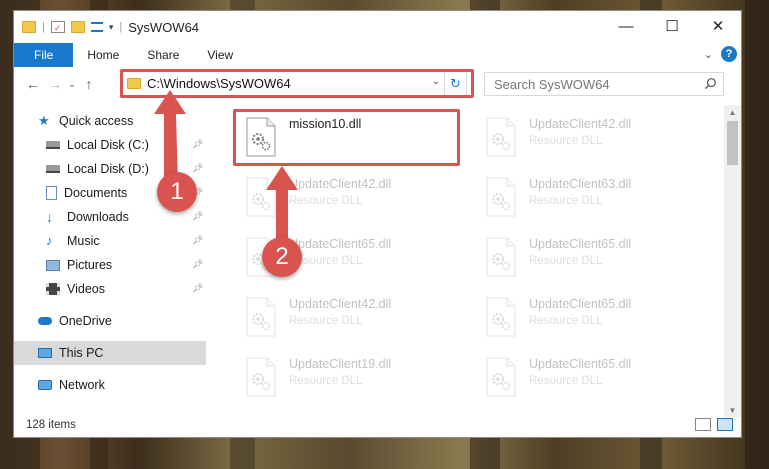  Describe the element at coordinates (110, 353) in the screenshot. I see `sidebar-item-this-pc: This PC` at that location.